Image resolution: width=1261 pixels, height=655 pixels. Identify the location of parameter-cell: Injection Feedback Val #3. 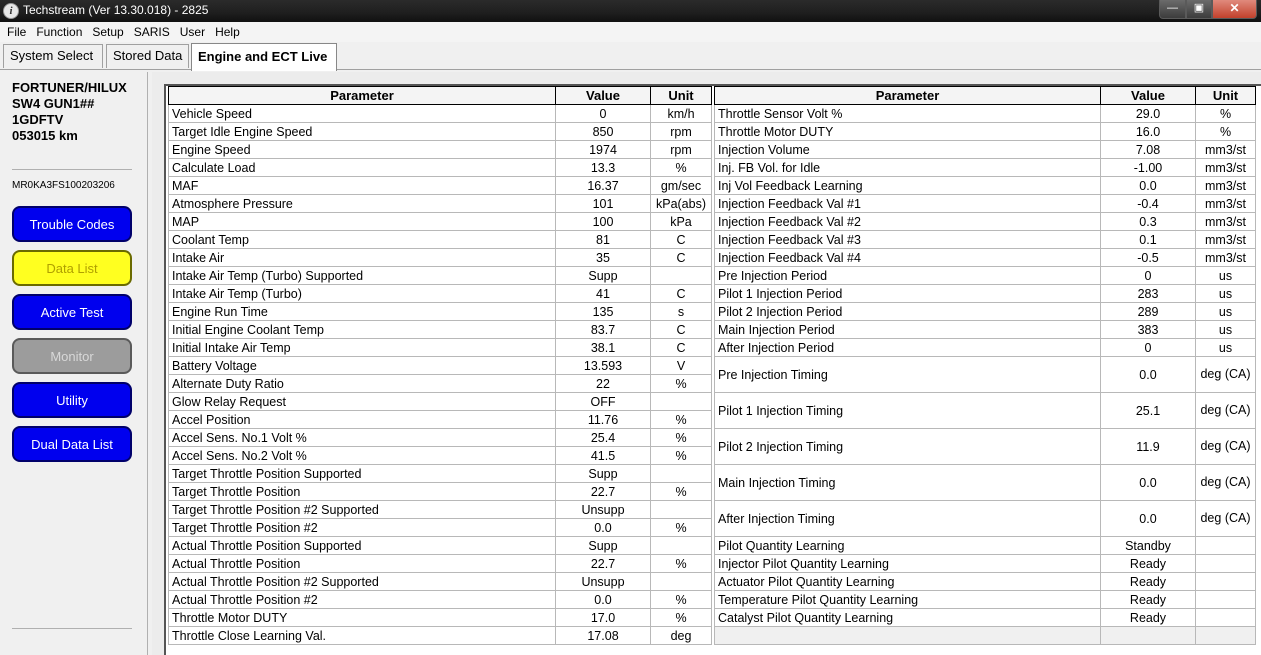
(907, 239).